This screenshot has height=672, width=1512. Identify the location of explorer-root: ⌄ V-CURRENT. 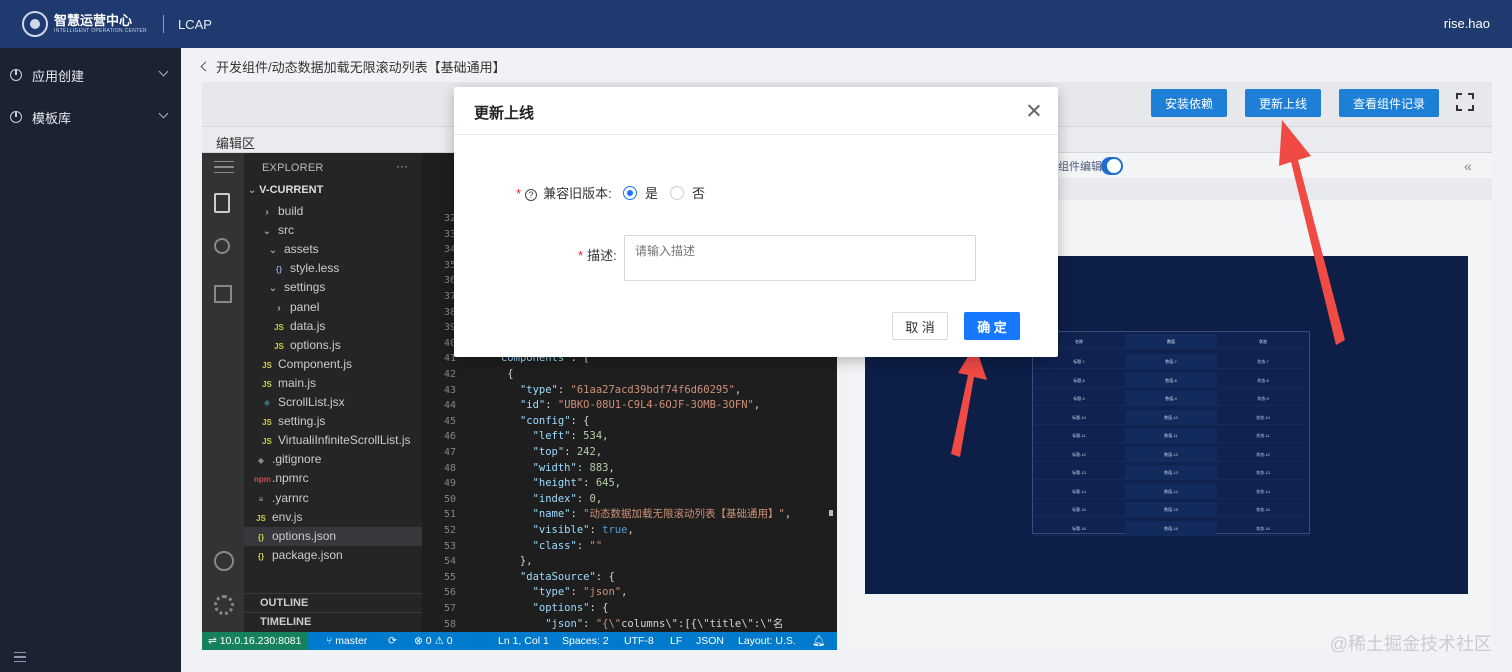
(285, 190).